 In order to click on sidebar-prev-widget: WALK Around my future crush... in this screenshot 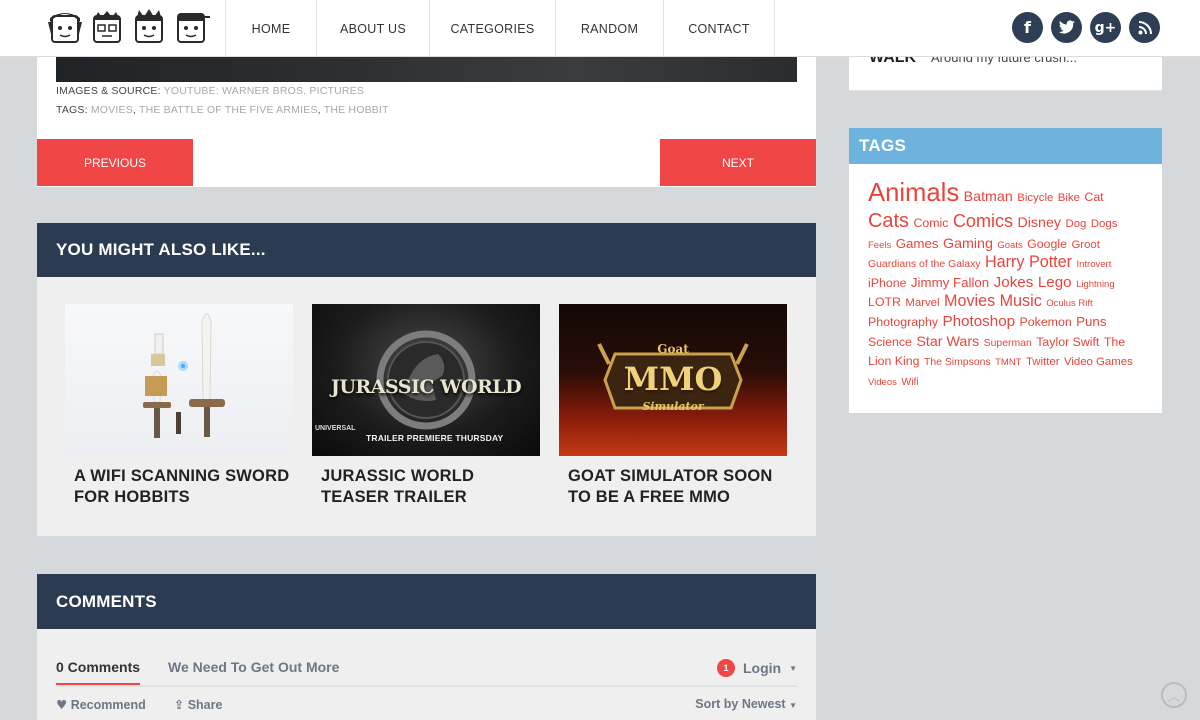, I will do `click(1005, 74)`.